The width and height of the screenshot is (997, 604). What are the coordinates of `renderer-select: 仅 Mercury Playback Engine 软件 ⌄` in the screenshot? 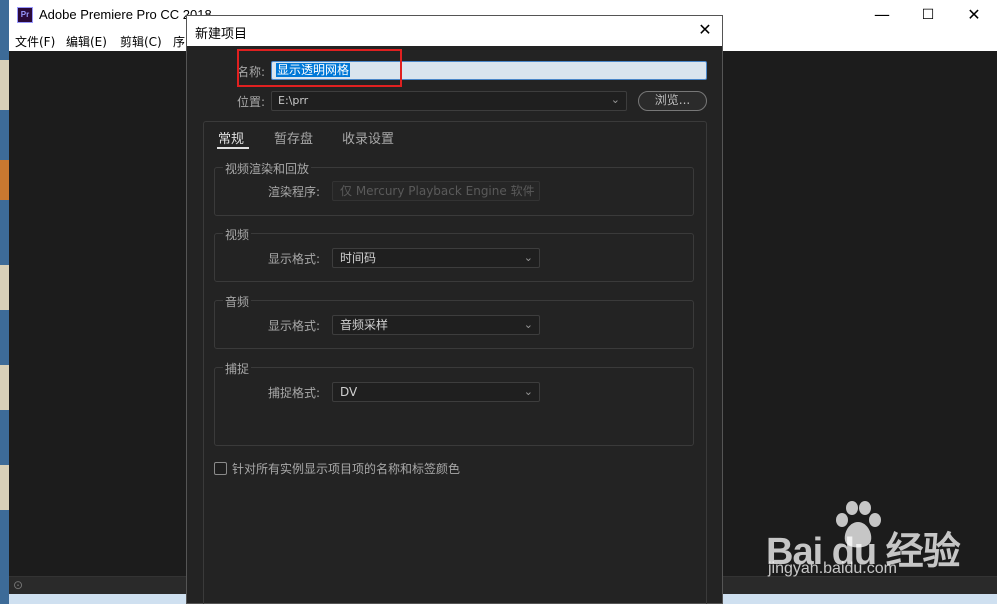 It's located at (436, 191).